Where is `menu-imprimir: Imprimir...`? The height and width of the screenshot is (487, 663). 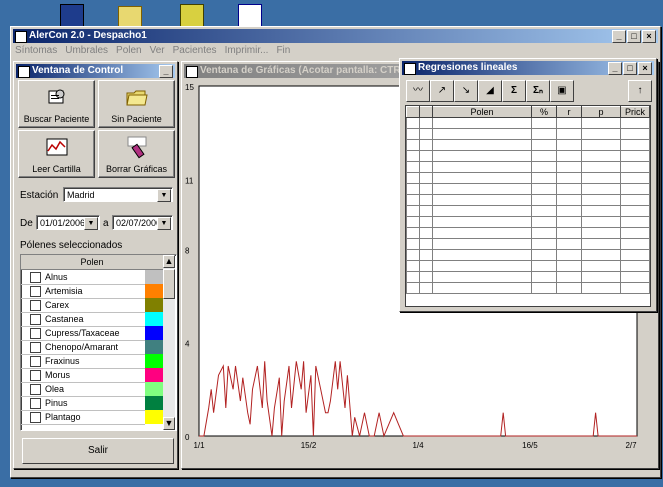
menu-imprimir: Imprimir... is located at coordinates (247, 52).